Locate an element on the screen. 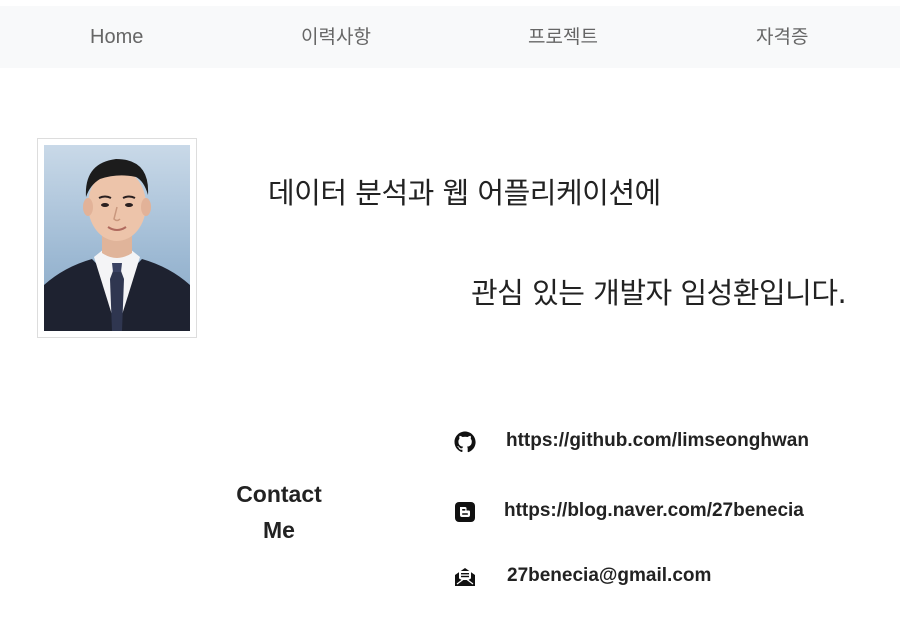  profile-photo-frame is located at coordinates (117, 238).